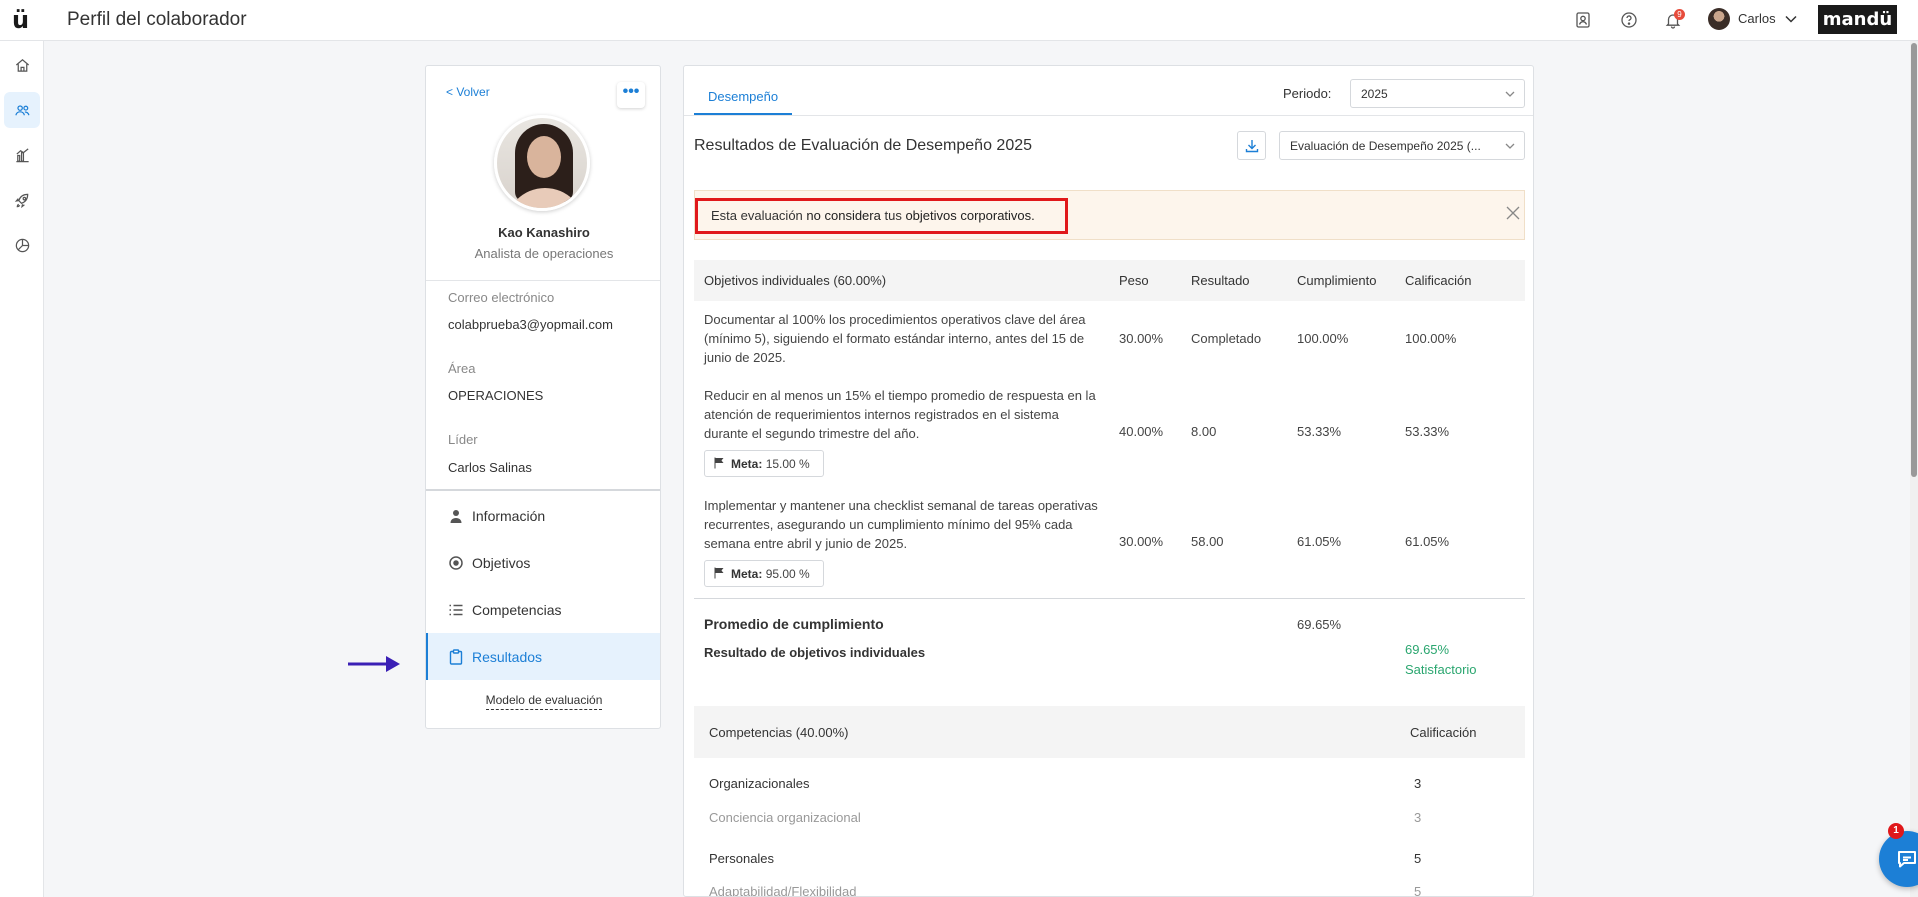 Image resolution: width=1918 pixels, height=897 pixels. I want to click on period-value: 2025, so click(1374, 94).